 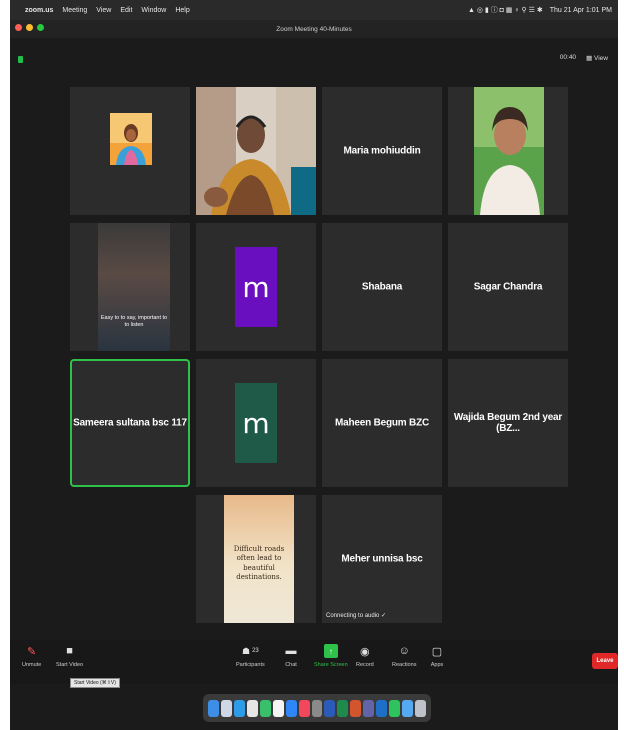 I want to click on share-screen-button: ↑ Share Screen, so click(x=331, y=656).